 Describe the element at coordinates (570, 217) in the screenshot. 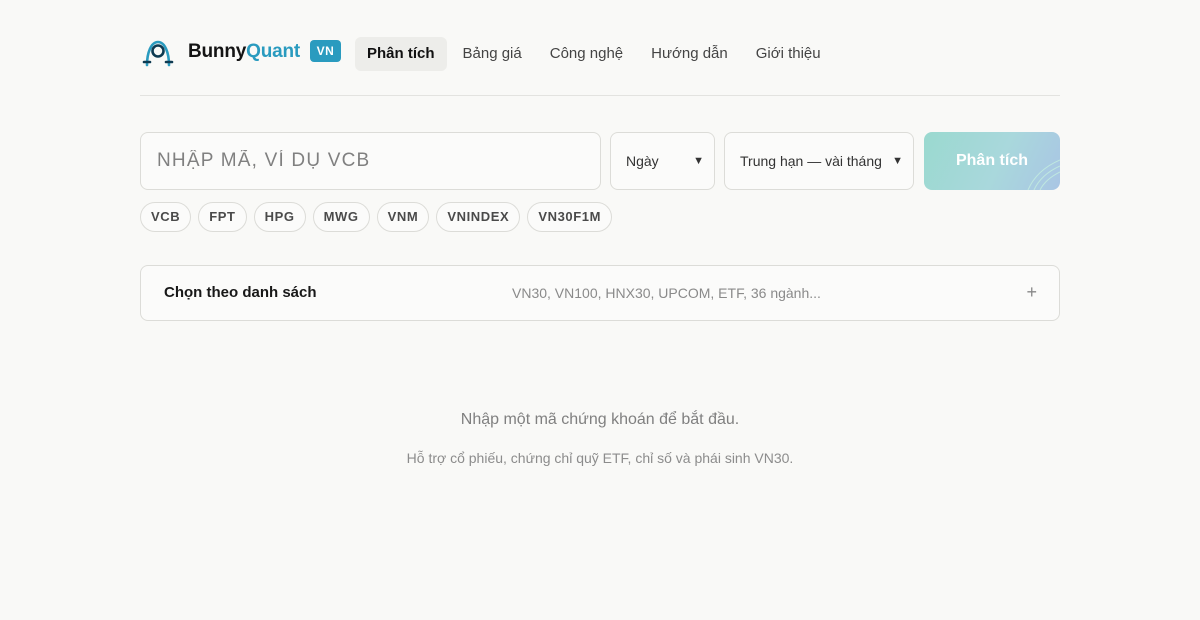

I see `chip-vn30f1m: VN30F1M` at that location.